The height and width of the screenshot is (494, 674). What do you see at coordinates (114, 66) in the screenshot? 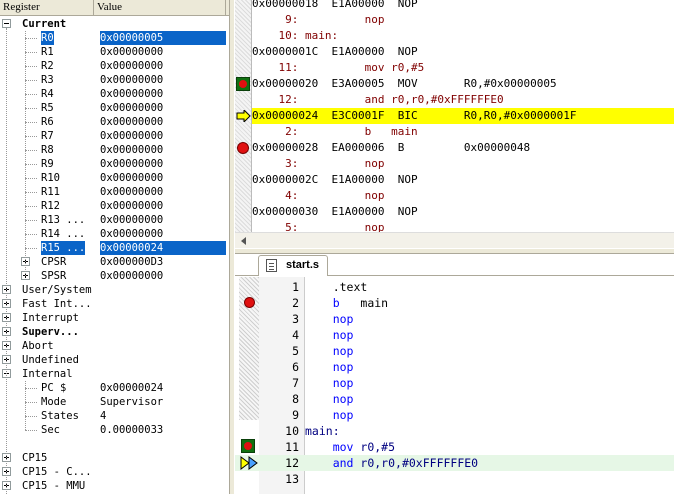
I see `register-row: R2 0x00000000` at bounding box center [114, 66].